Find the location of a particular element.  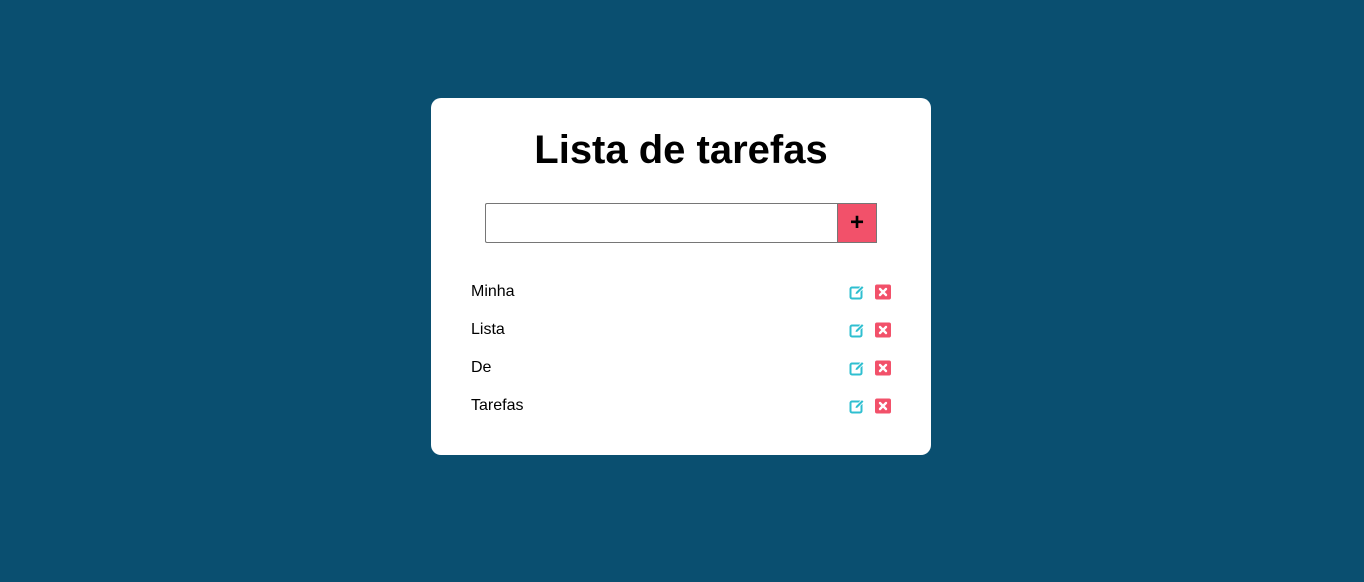

task-text: Minha is located at coordinates (493, 291).